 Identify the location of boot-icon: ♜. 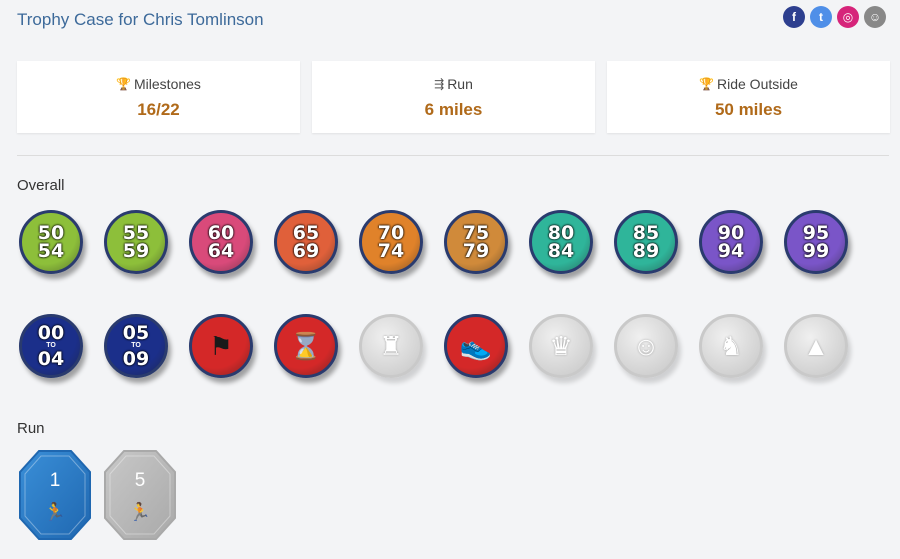
(391, 345).